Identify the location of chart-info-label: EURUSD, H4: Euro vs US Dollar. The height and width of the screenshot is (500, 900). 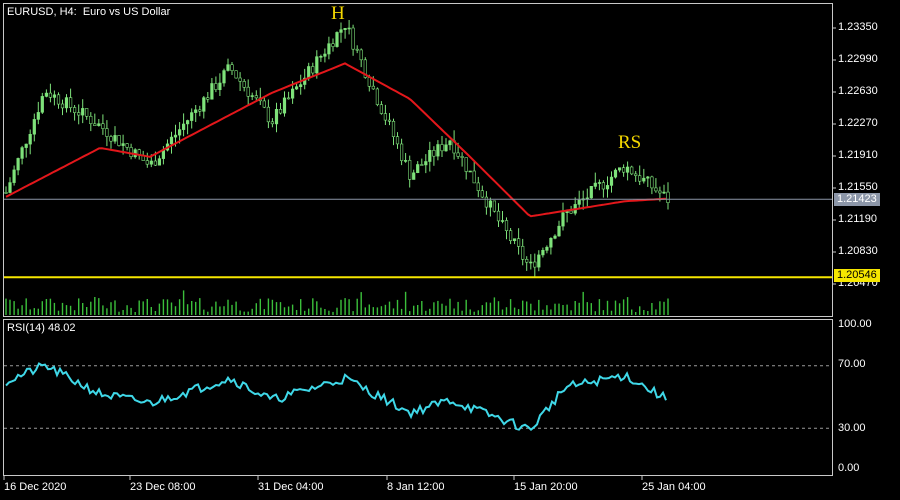
(89, 12).